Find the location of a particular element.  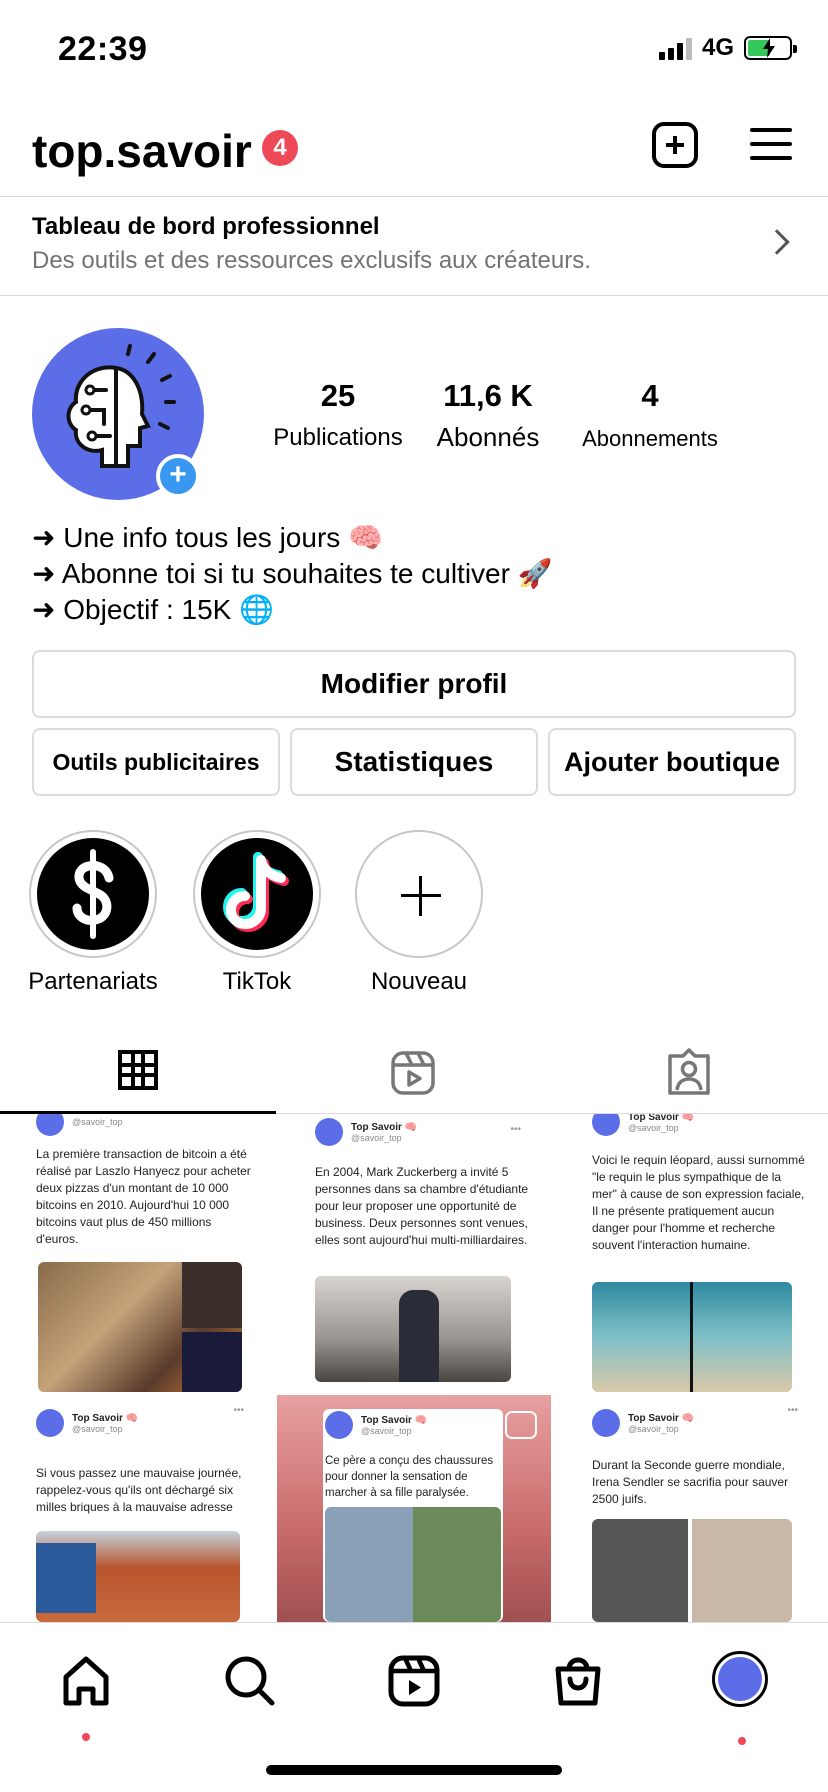

network-label: 4G is located at coordinates (717, 47).